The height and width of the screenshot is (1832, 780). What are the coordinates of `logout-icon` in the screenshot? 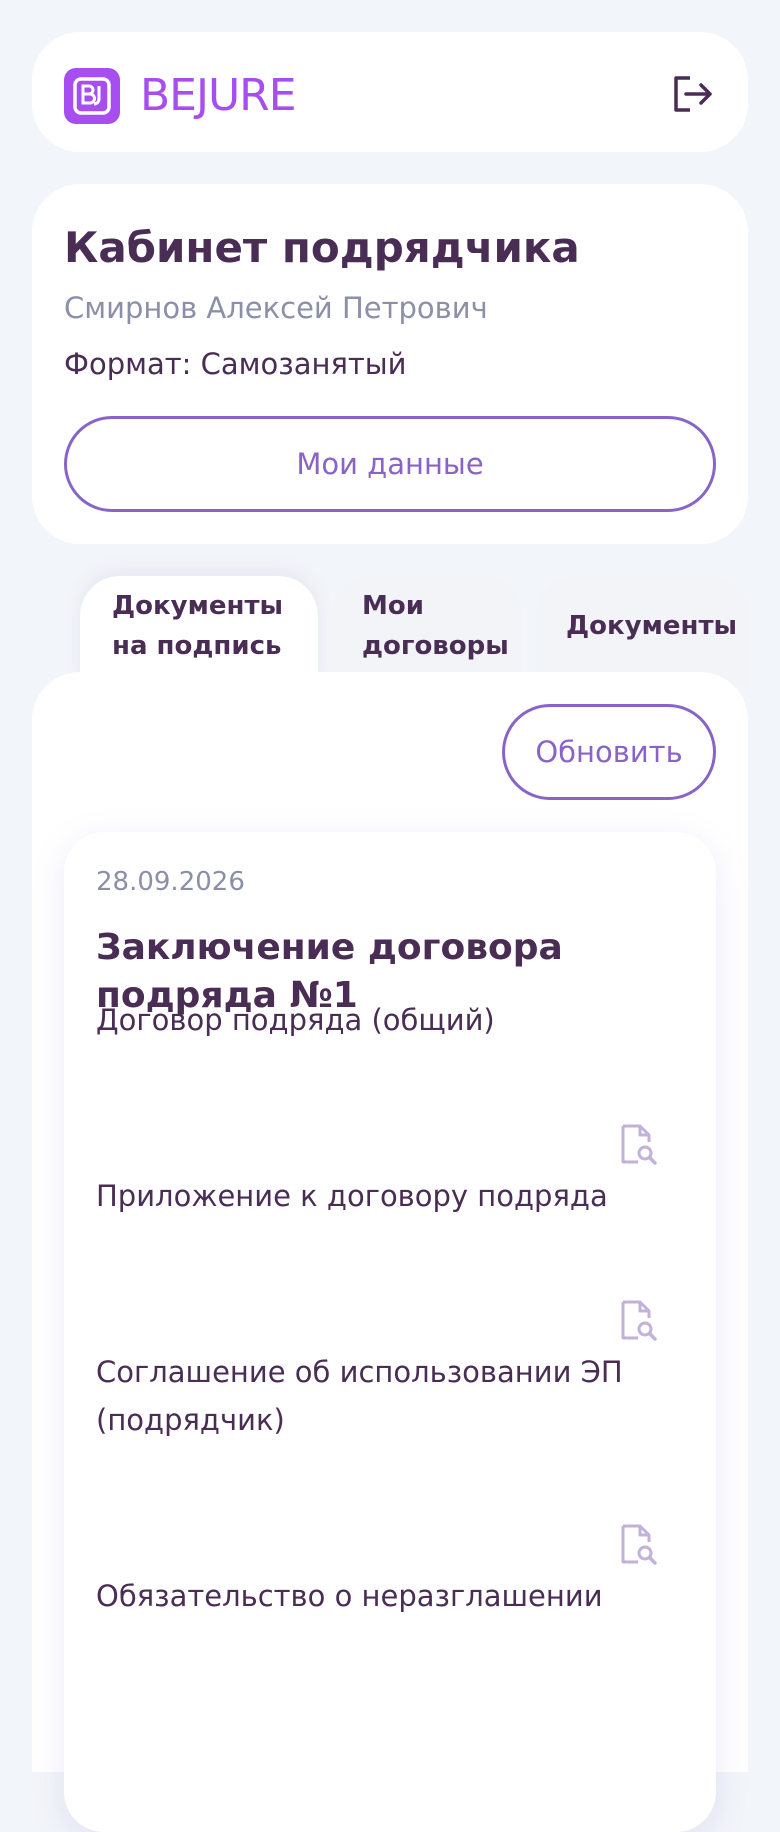 It's located at (693, 94).